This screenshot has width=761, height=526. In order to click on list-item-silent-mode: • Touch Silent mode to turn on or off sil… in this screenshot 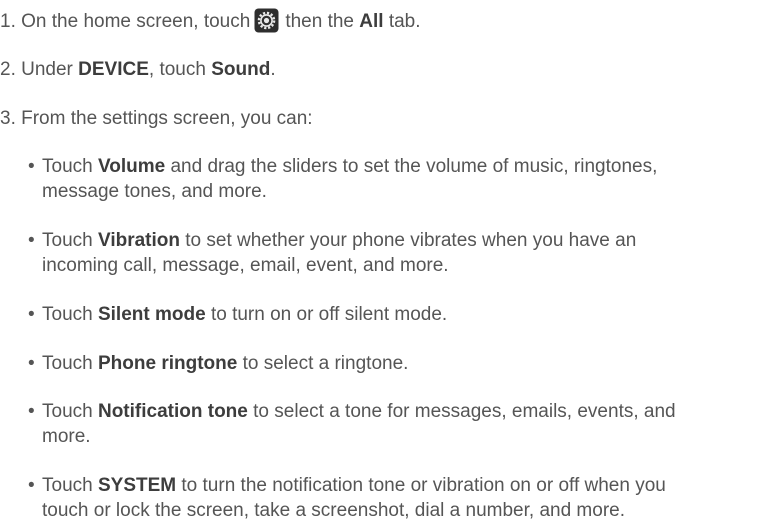, I will do `click(394, 314)`.